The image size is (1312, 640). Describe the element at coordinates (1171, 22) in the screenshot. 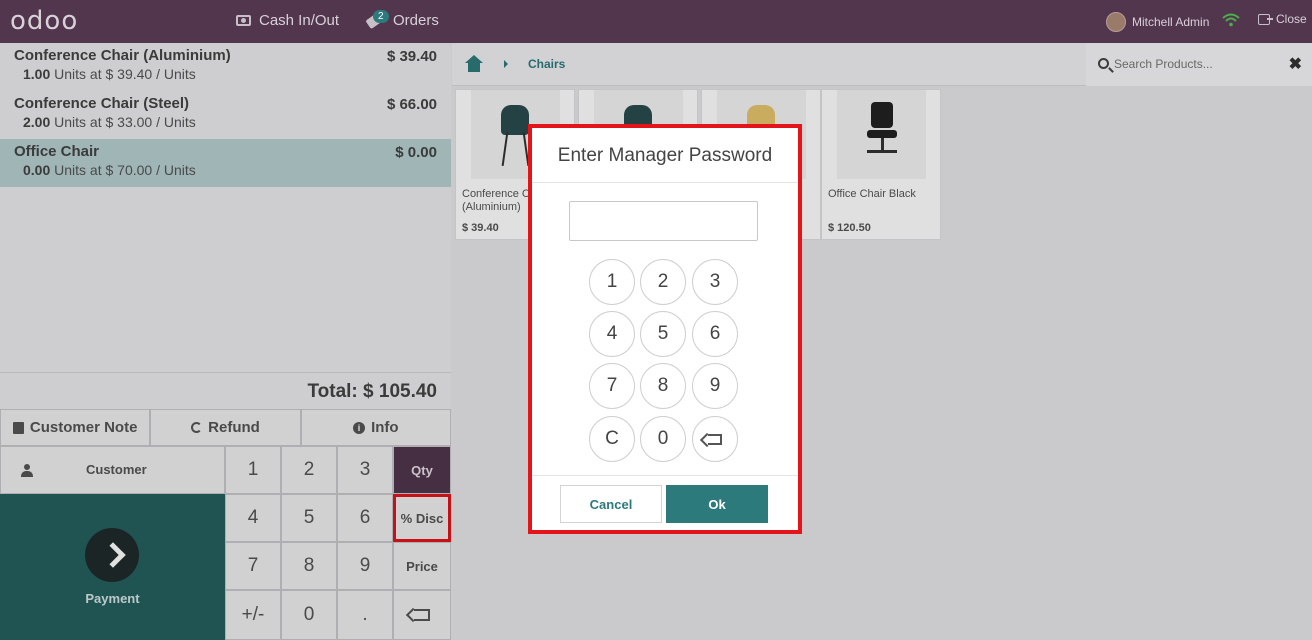

I see `user-name: Mitchell Admin` at that location.